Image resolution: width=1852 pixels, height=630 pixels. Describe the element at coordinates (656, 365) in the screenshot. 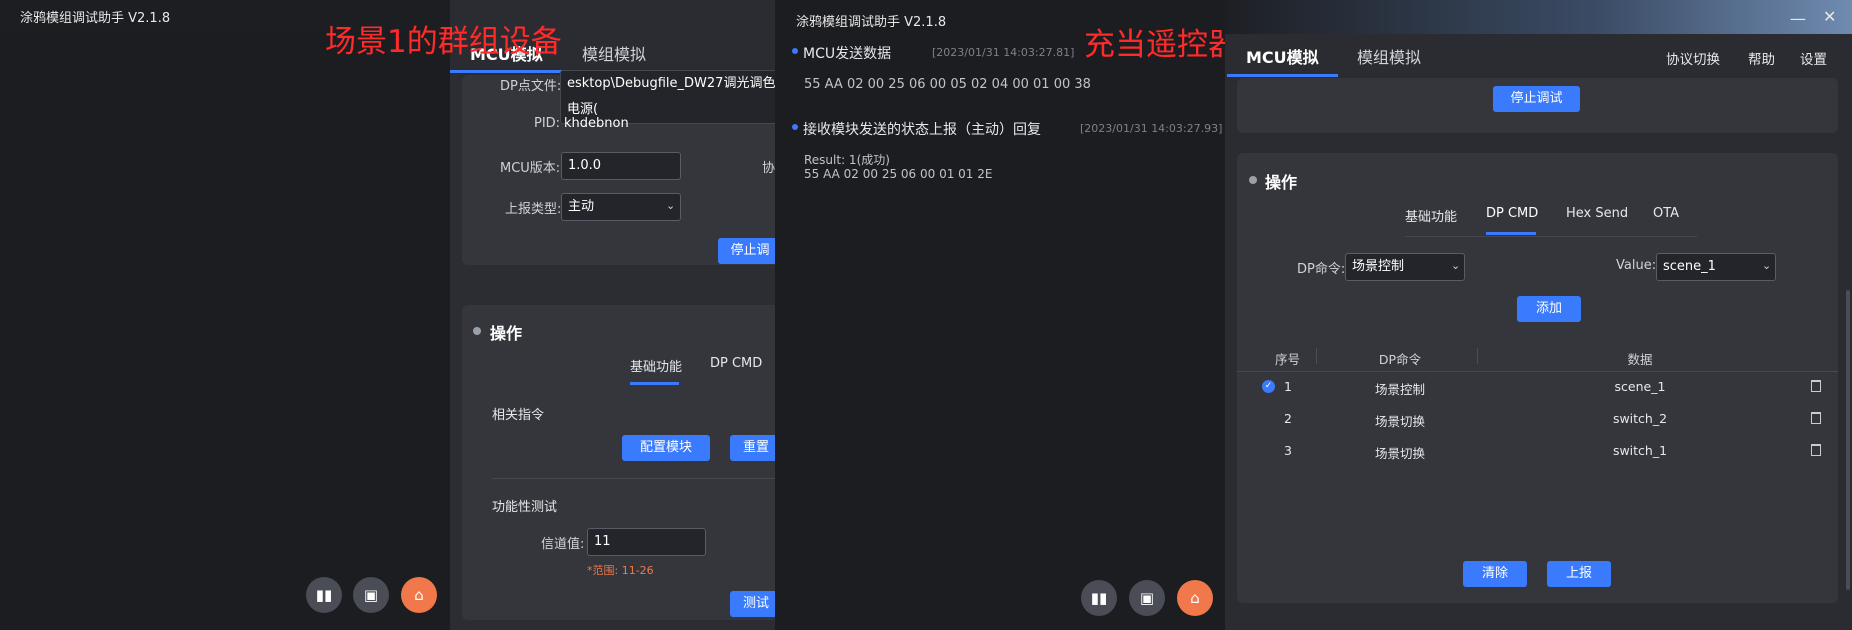

I see `subtab-basic-left: 基础功能` at that location.